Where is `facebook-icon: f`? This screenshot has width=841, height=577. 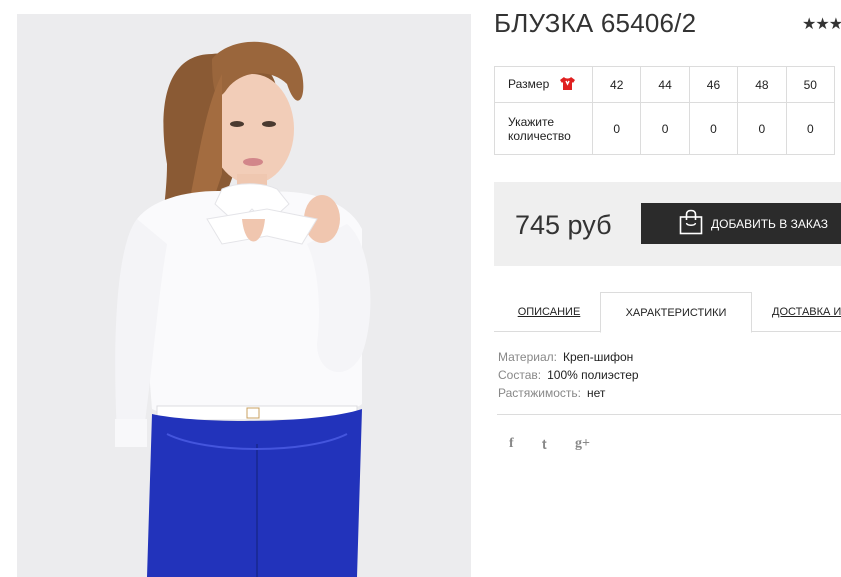 facebook-icon: f is located at coordinates (525, 446).